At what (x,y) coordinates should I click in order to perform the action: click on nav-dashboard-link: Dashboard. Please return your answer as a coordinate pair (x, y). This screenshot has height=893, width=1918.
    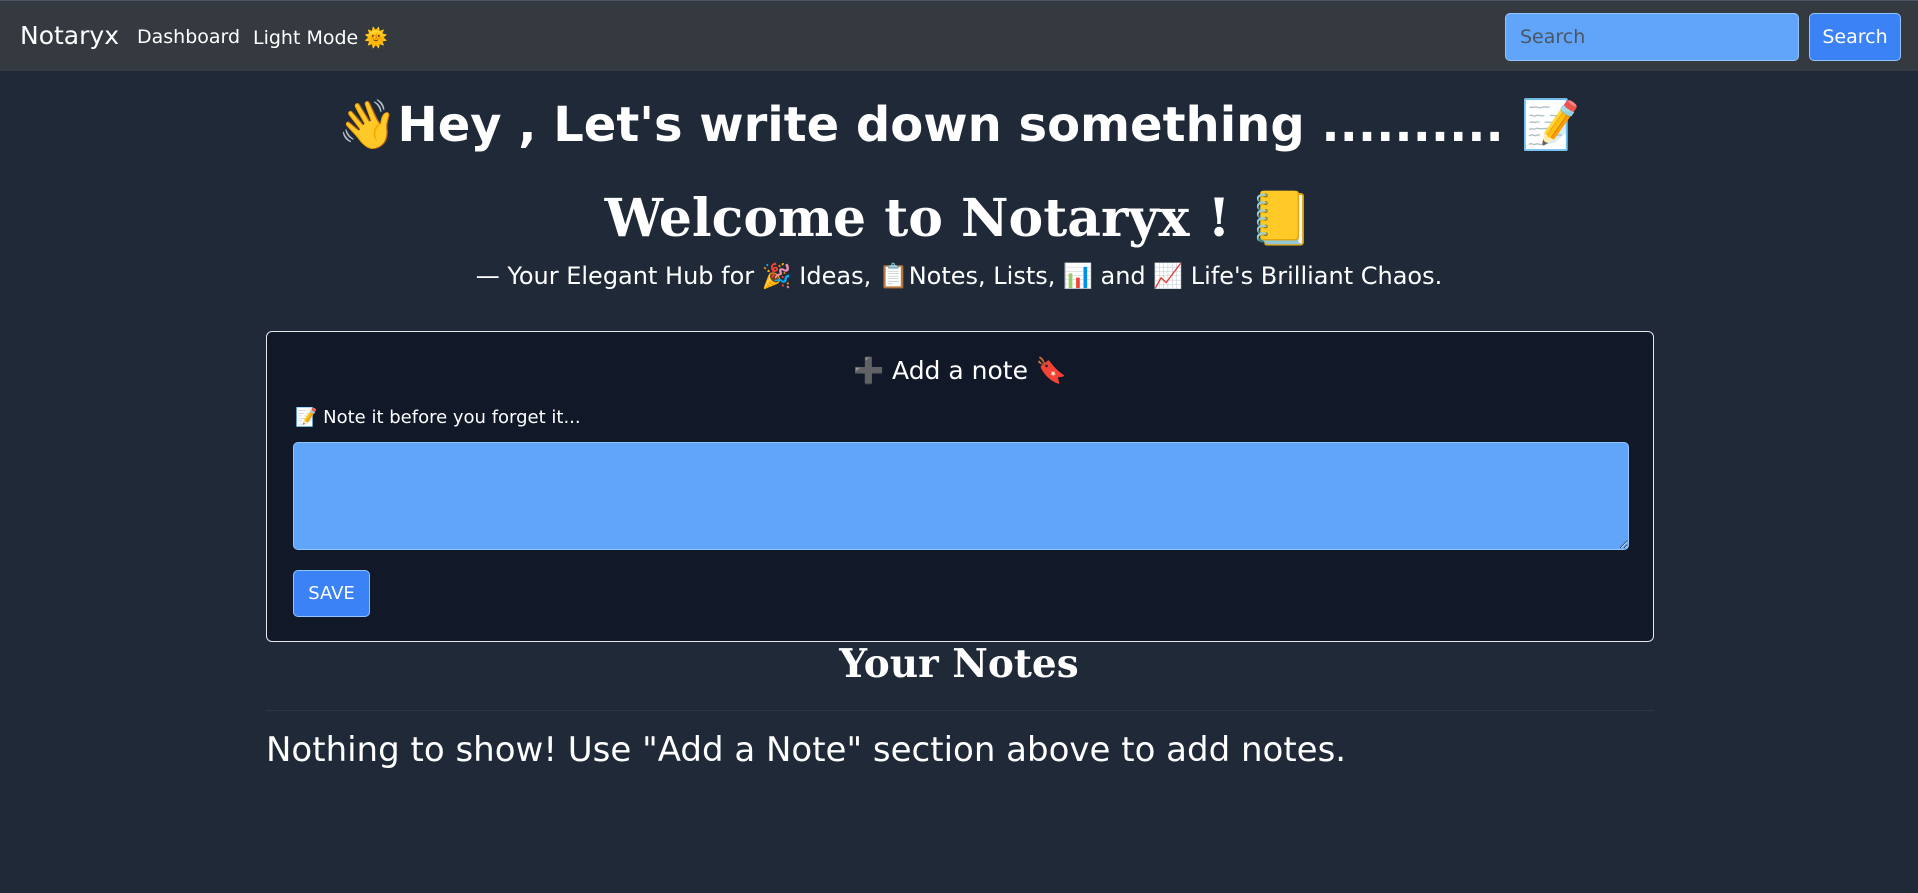
    Looking at the image, I should click on (188, 37).